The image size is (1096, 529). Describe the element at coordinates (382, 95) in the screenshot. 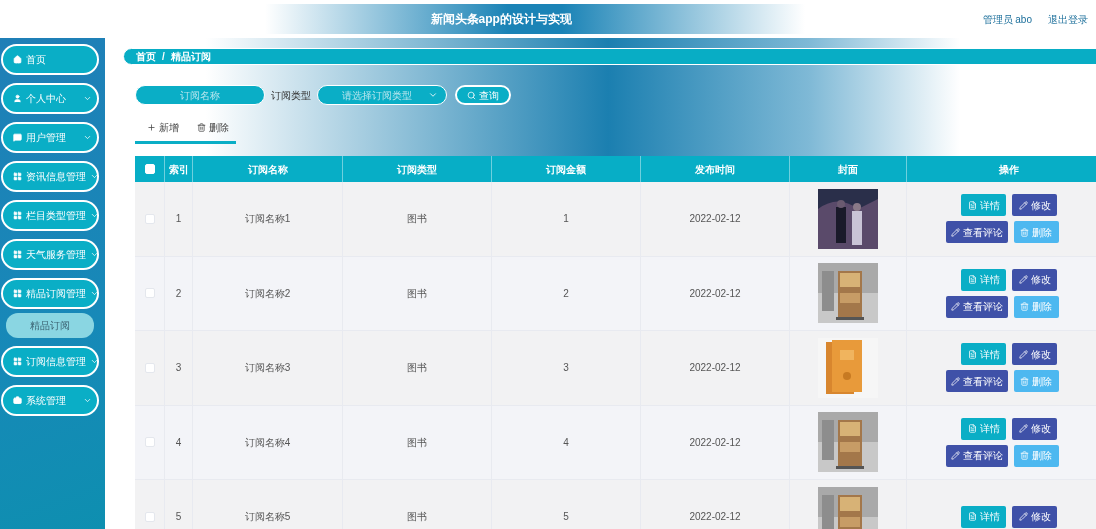

I see `type-select: 请选择订阅类型` at that location.